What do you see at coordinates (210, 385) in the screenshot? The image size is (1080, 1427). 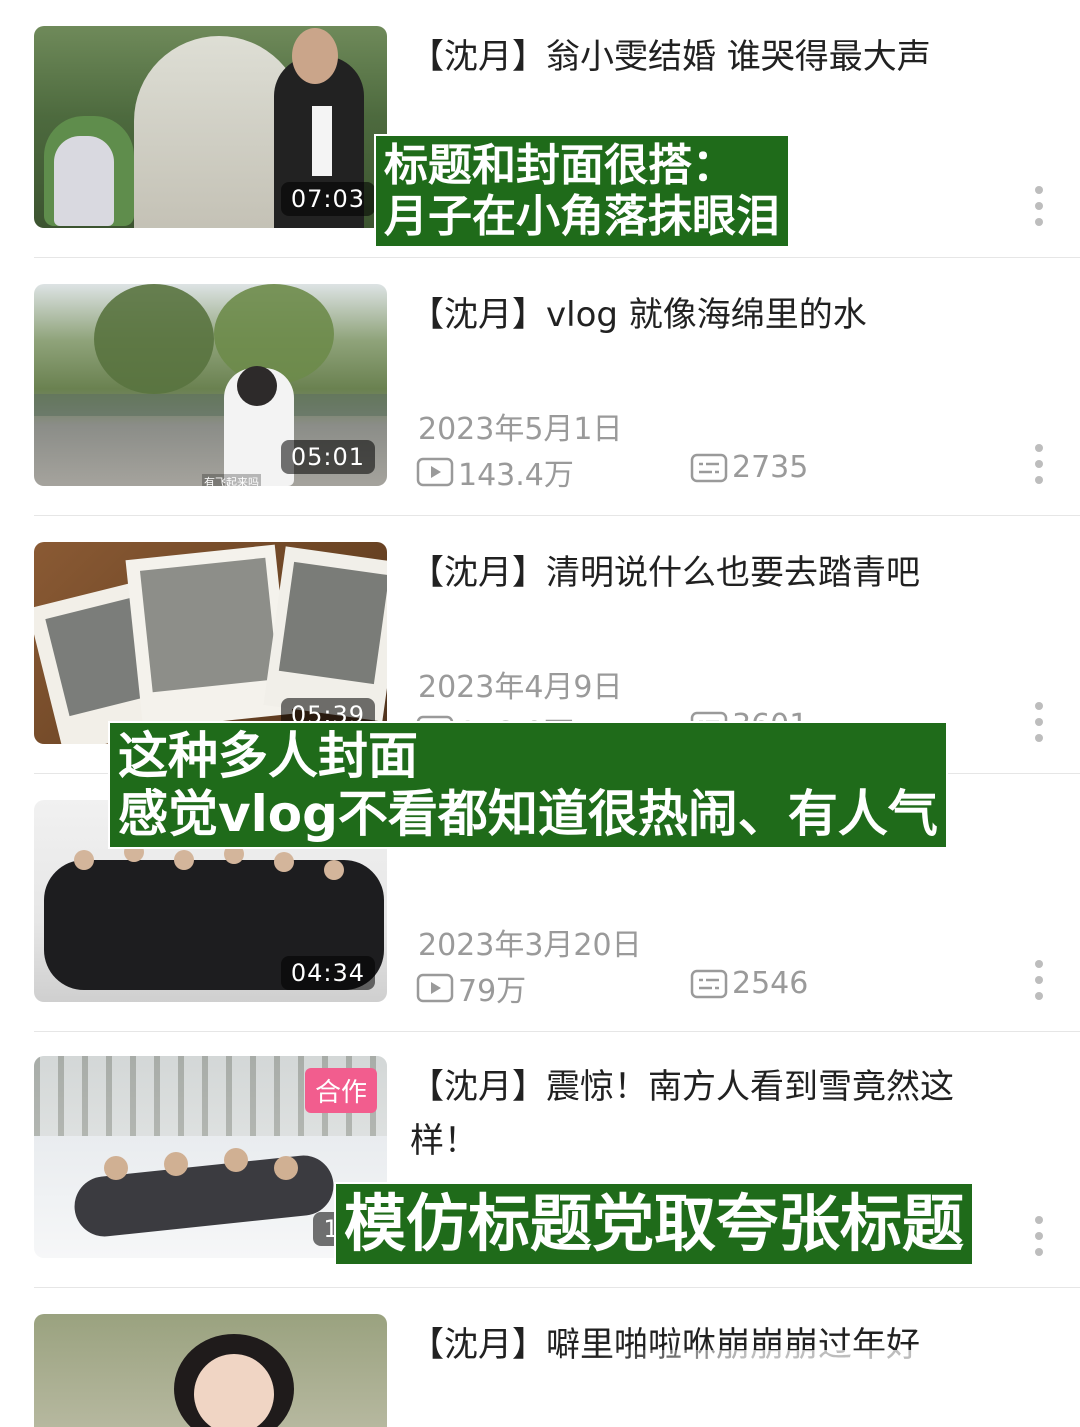 I see `video-thumbnail: 有飞起来吗 05:01` at bounding box center [210, 385].